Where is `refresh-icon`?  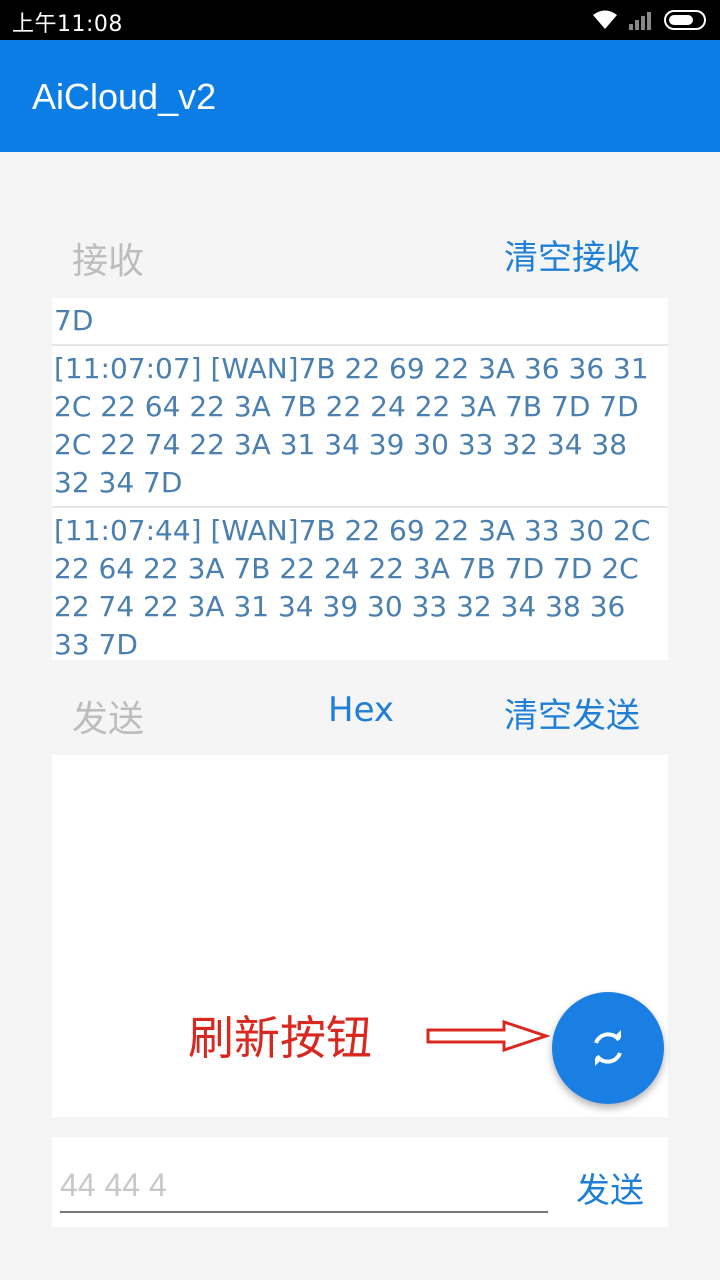 refresh-icon is located at coordinates (608, 1048).